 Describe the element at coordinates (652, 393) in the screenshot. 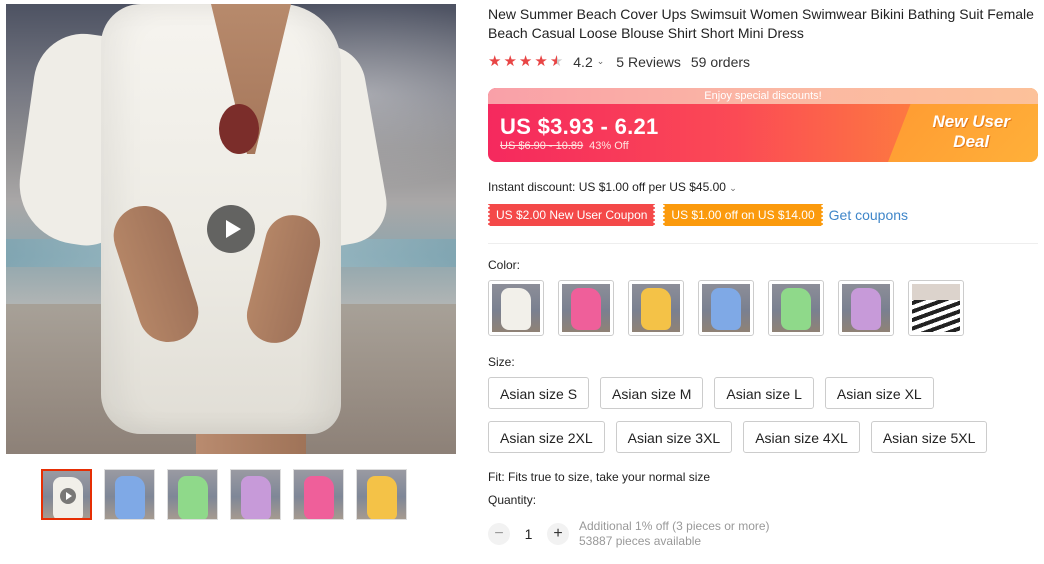

I see `size-option-m: Asian size M` at that location.